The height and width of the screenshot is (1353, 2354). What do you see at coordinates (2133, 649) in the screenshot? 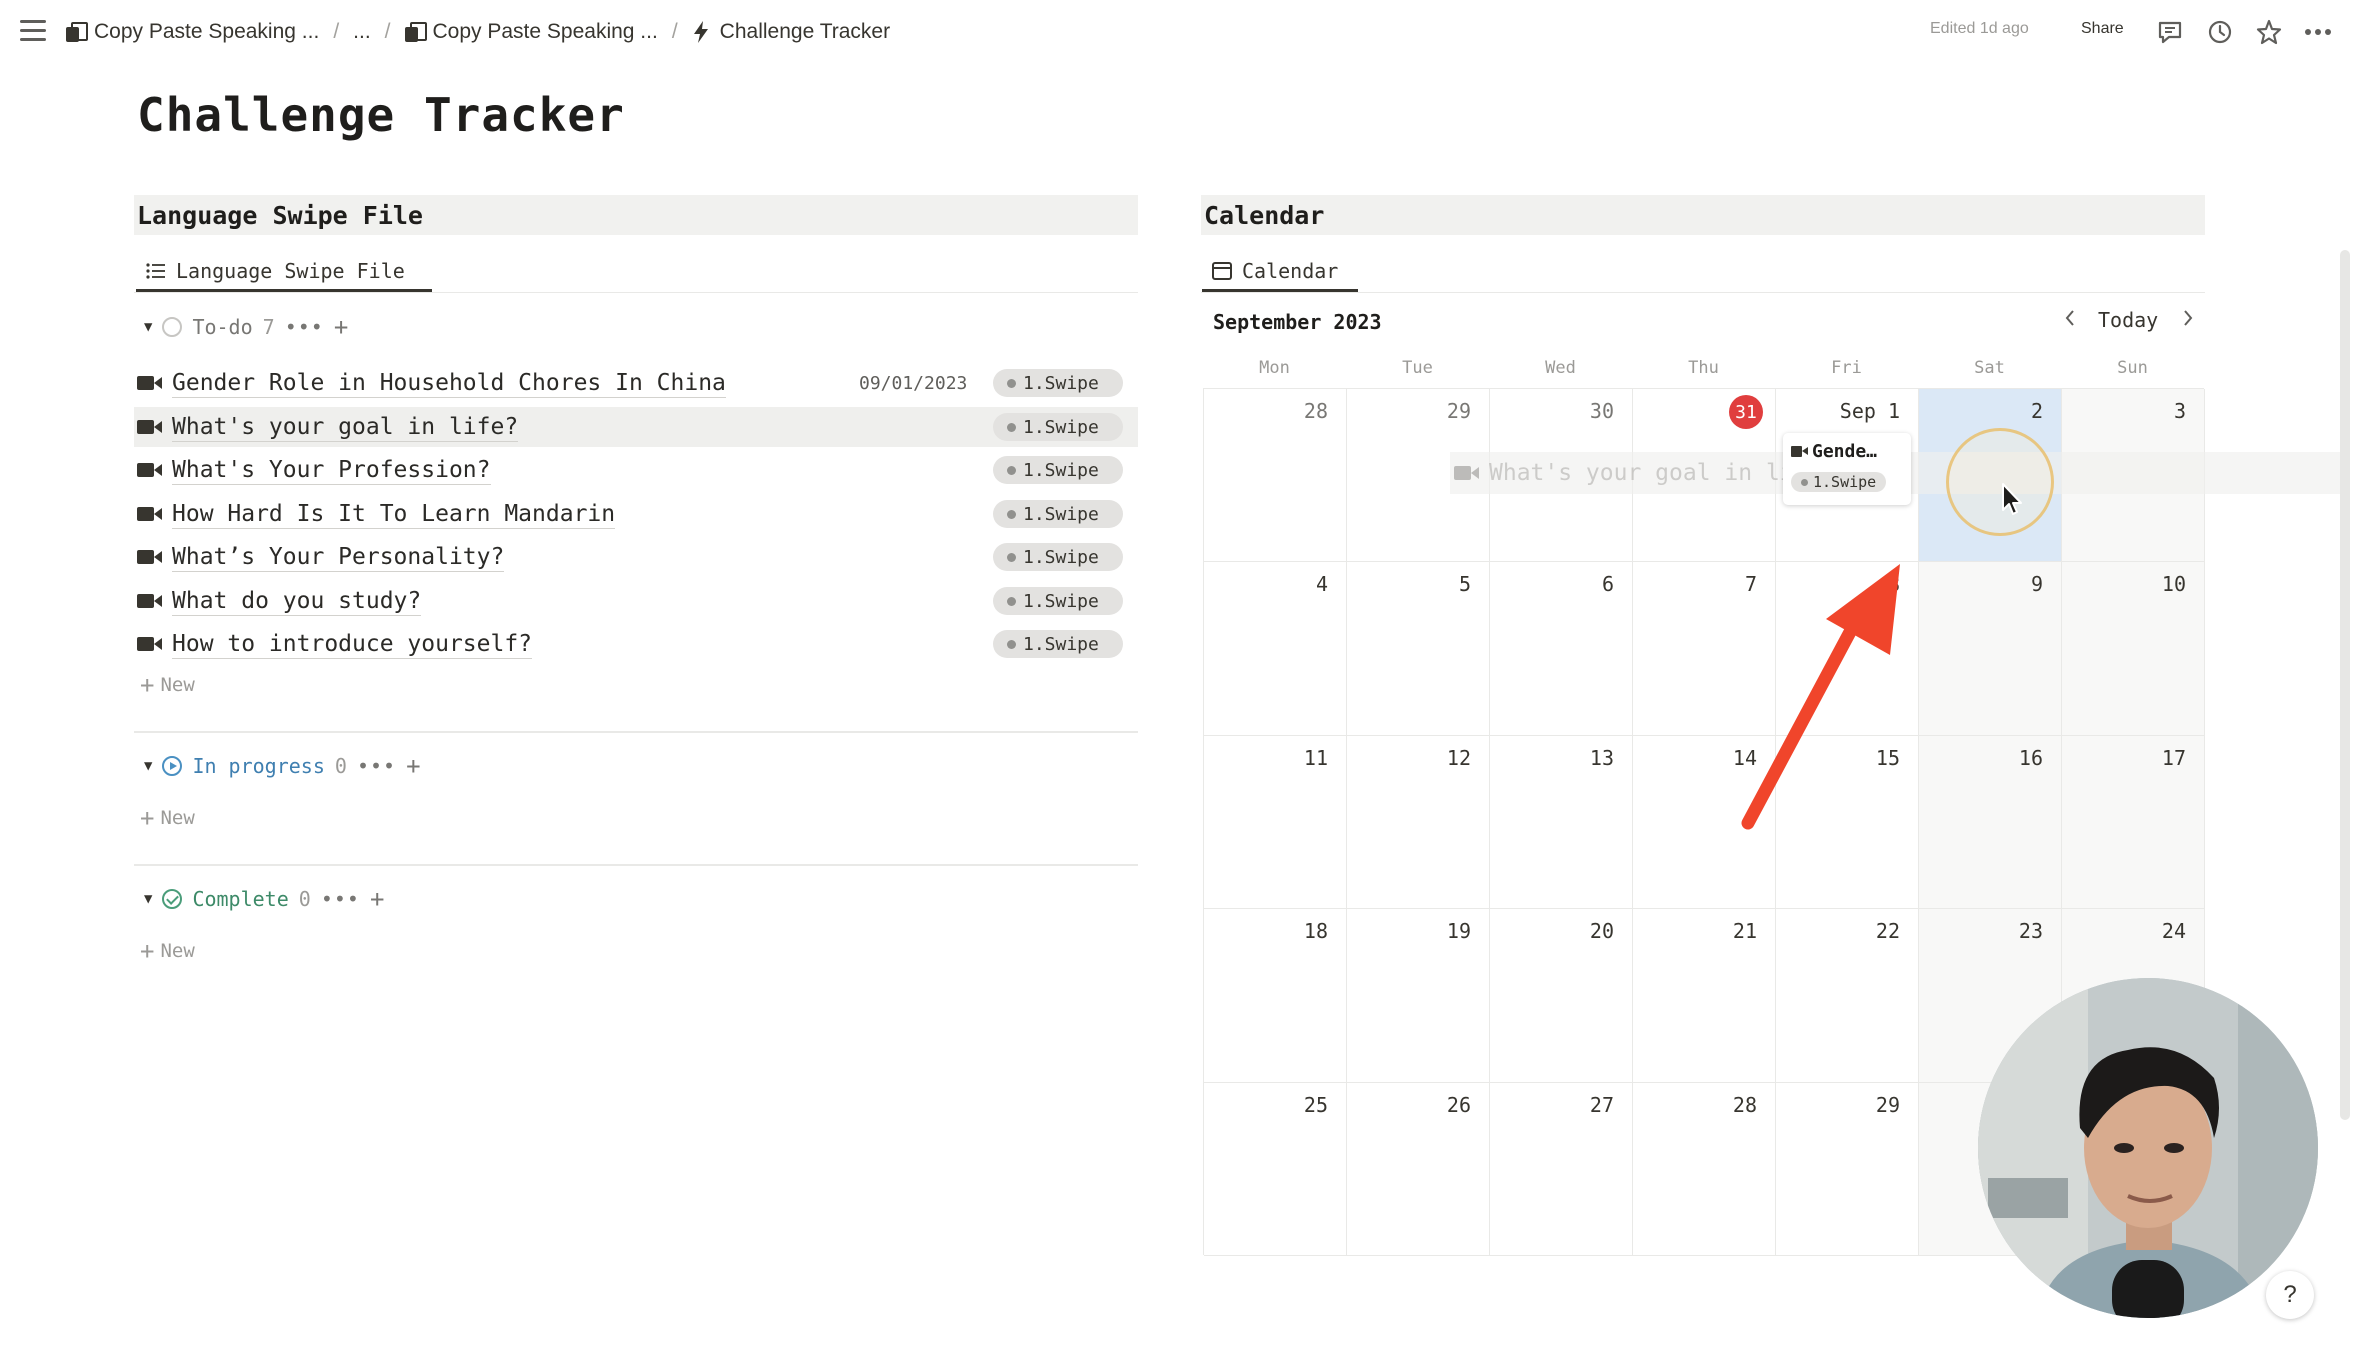
I see `calendar-day-cell: 10` at bounding box center [2133, 649].